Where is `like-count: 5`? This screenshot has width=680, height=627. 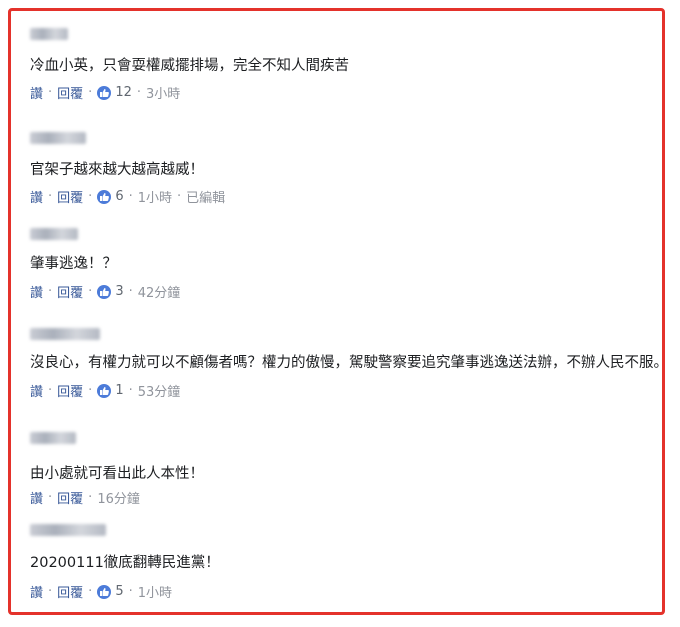 like-count: 5 is located at coordinates (119, 591).